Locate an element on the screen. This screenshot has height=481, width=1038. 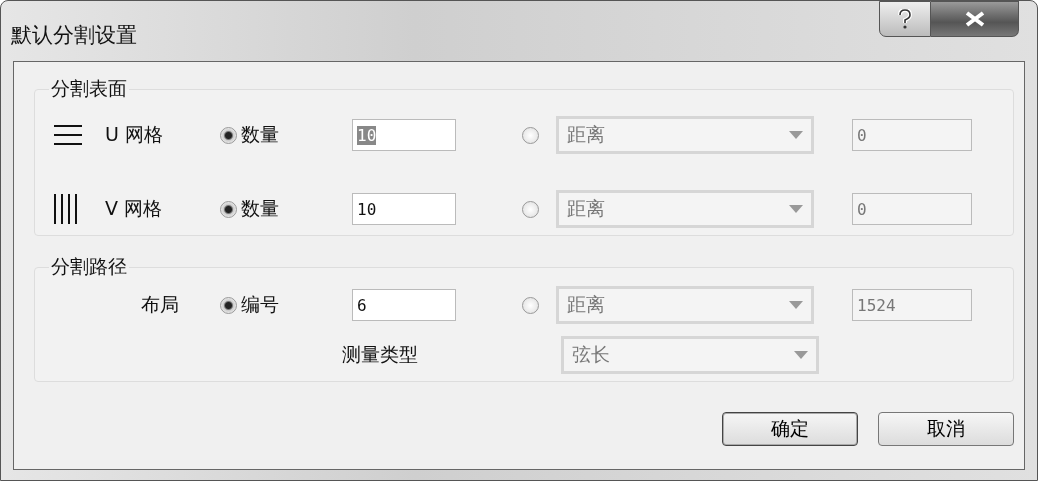
row-label: 布局 is located at coordinates (160, 304).